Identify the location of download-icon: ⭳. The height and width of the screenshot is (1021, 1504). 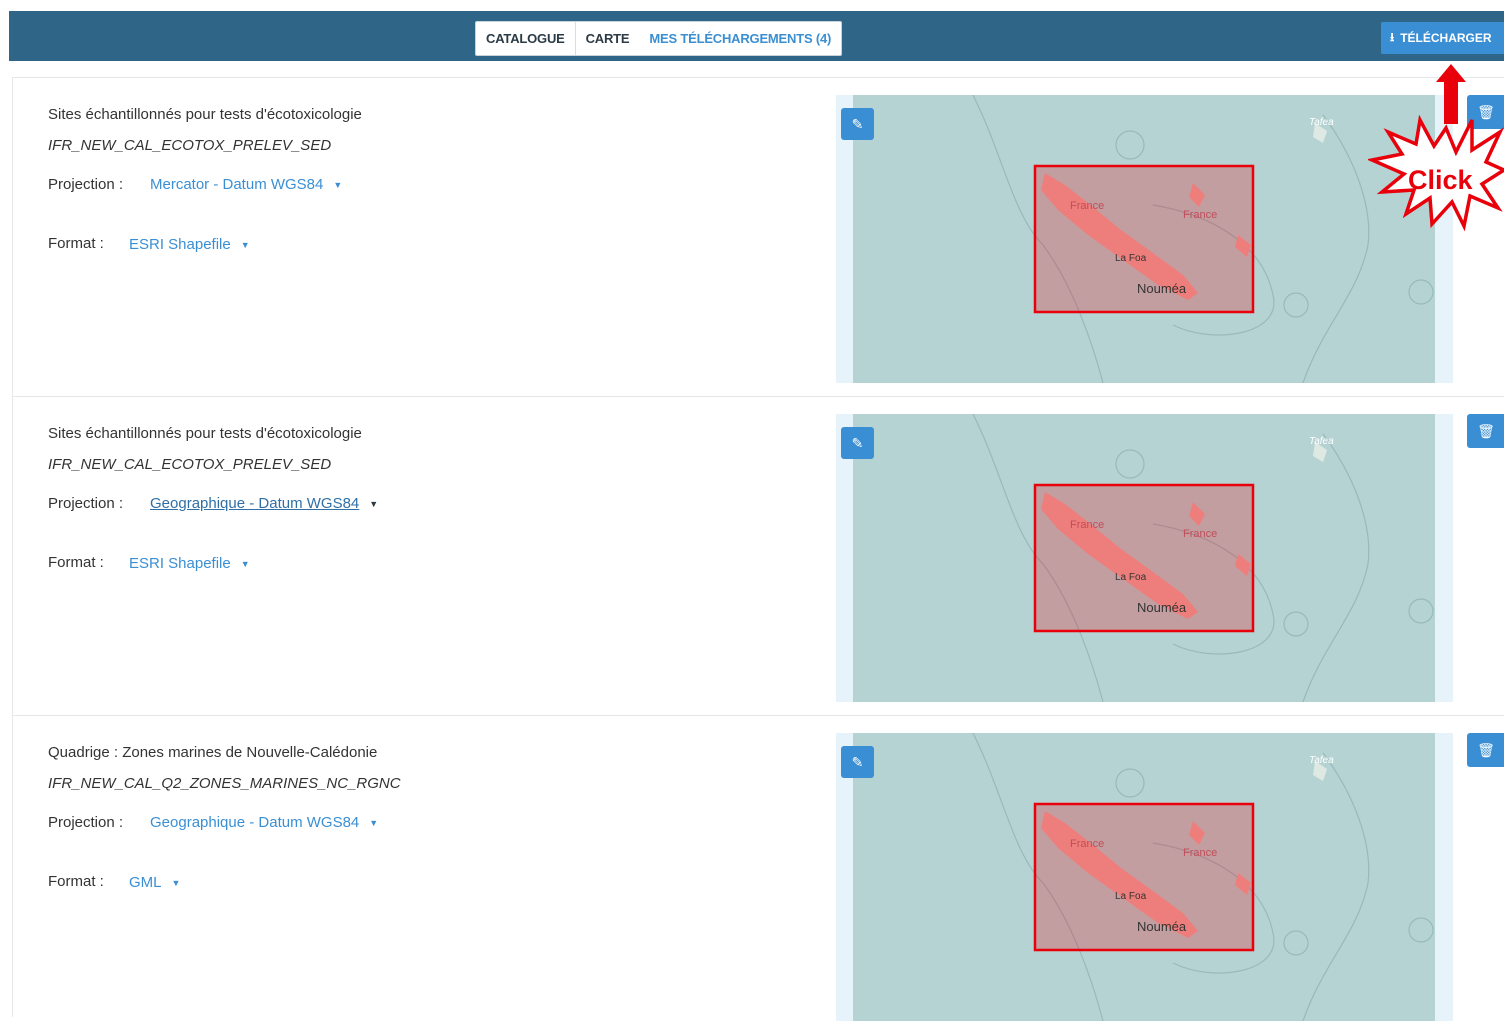
(1392, 36).